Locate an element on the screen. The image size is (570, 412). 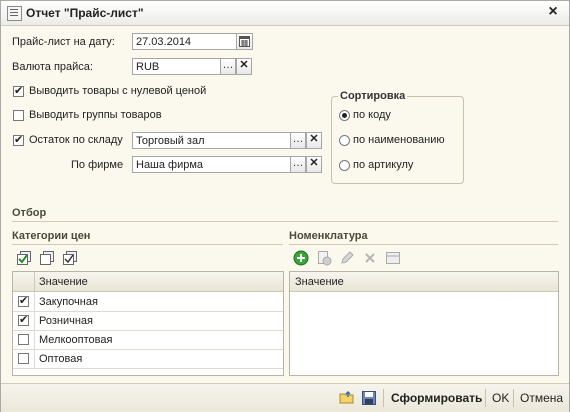
footer-bar: Сформировать OK Отмена is located at coordinates (285, 397).